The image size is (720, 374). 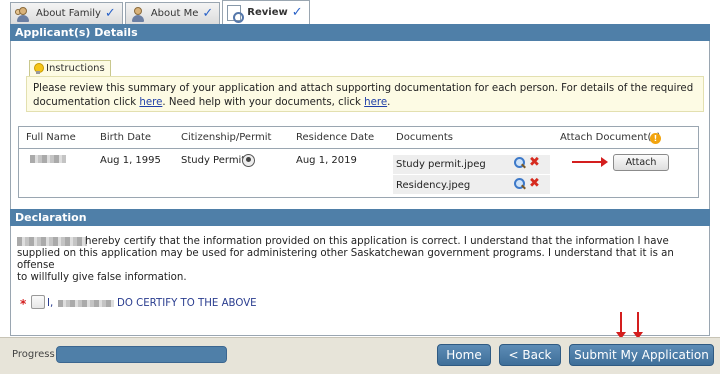 I want to click on instructions-label: Instructions, so click(x=75, y=68).